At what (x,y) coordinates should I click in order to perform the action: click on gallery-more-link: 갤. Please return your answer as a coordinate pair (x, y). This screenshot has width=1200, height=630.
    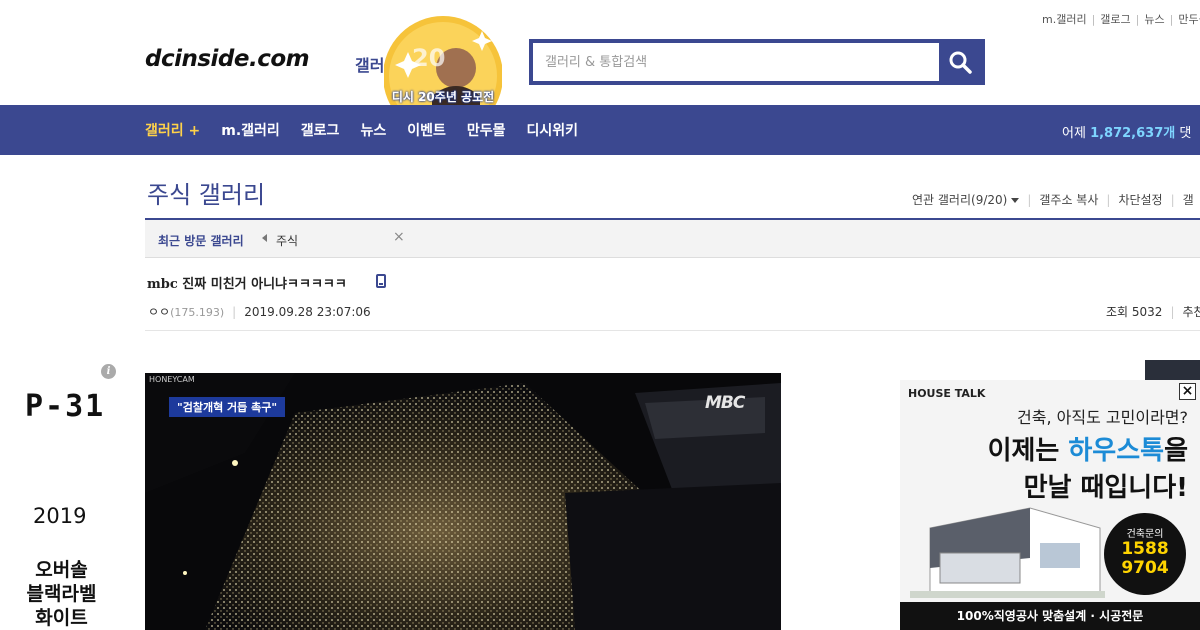
    Looking at the image, I should click on (1188, 199).